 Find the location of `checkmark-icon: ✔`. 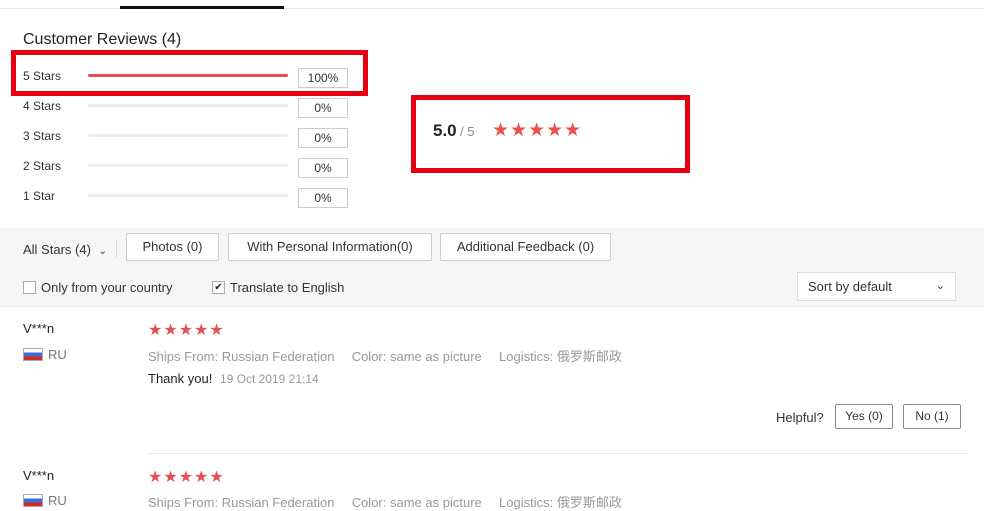

checkmark-icon: ✔ is located at coordinates (218, 287).